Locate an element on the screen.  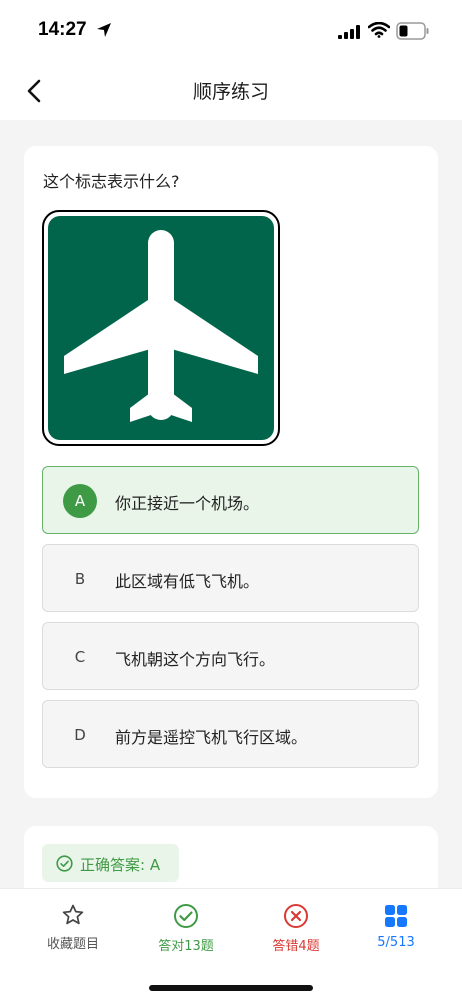
grid-icon is located at coordinates (396, 916).